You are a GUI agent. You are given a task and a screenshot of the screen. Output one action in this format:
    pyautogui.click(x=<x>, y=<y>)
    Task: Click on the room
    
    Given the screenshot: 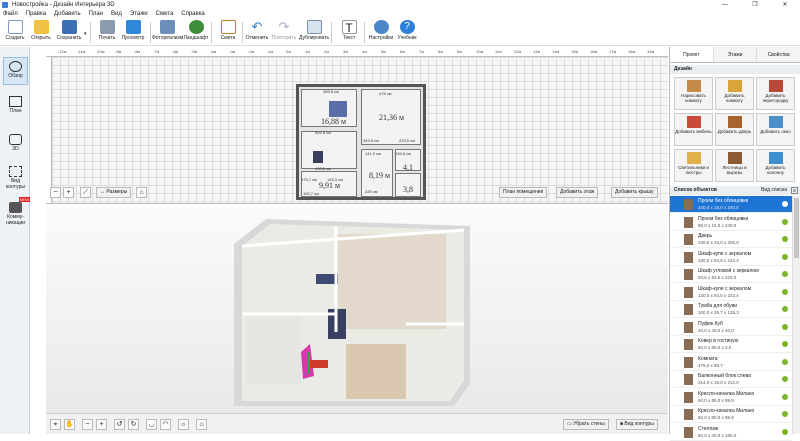 What is the action you would take?
    pyautogui.click(x=329, y=150)
    